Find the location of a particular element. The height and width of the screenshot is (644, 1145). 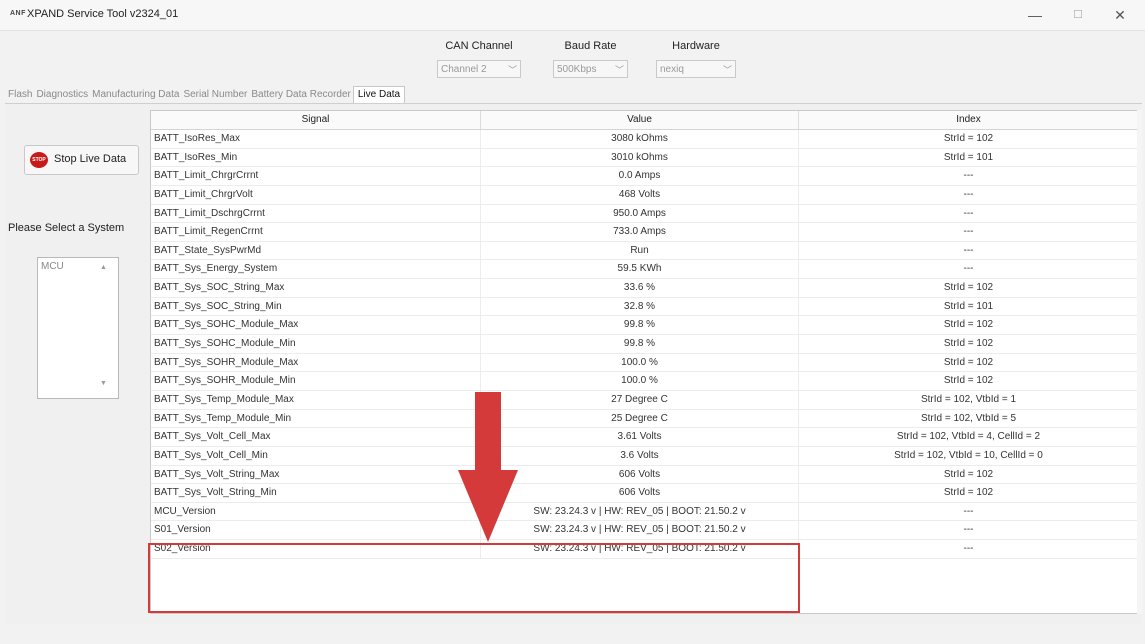

tab-diagnostics: Diagnostics is located at coordinates (62, 95).